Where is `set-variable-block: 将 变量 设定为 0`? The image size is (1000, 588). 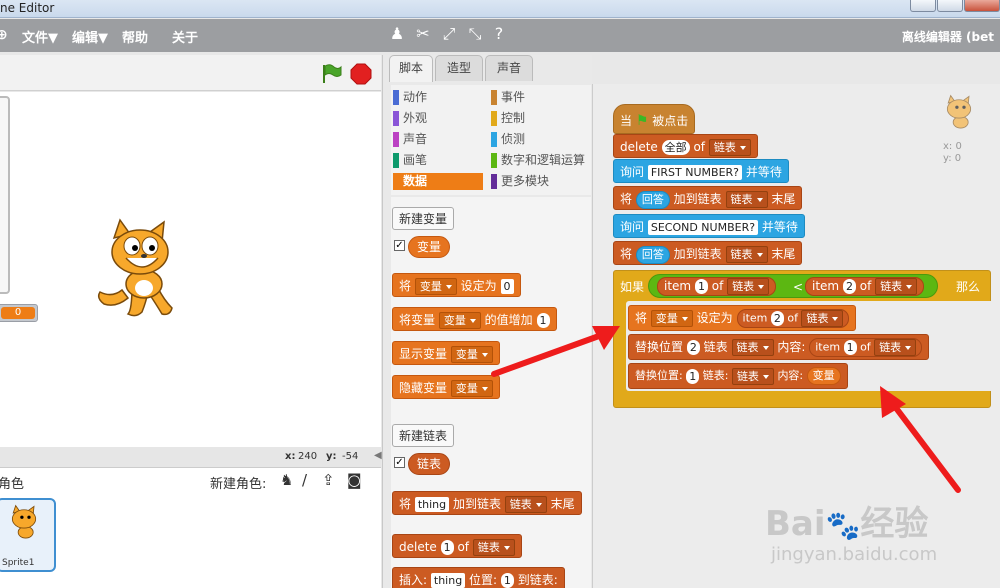 set-variable-block: 将 变量 设定为 0 is located at coordinates (456, 285).